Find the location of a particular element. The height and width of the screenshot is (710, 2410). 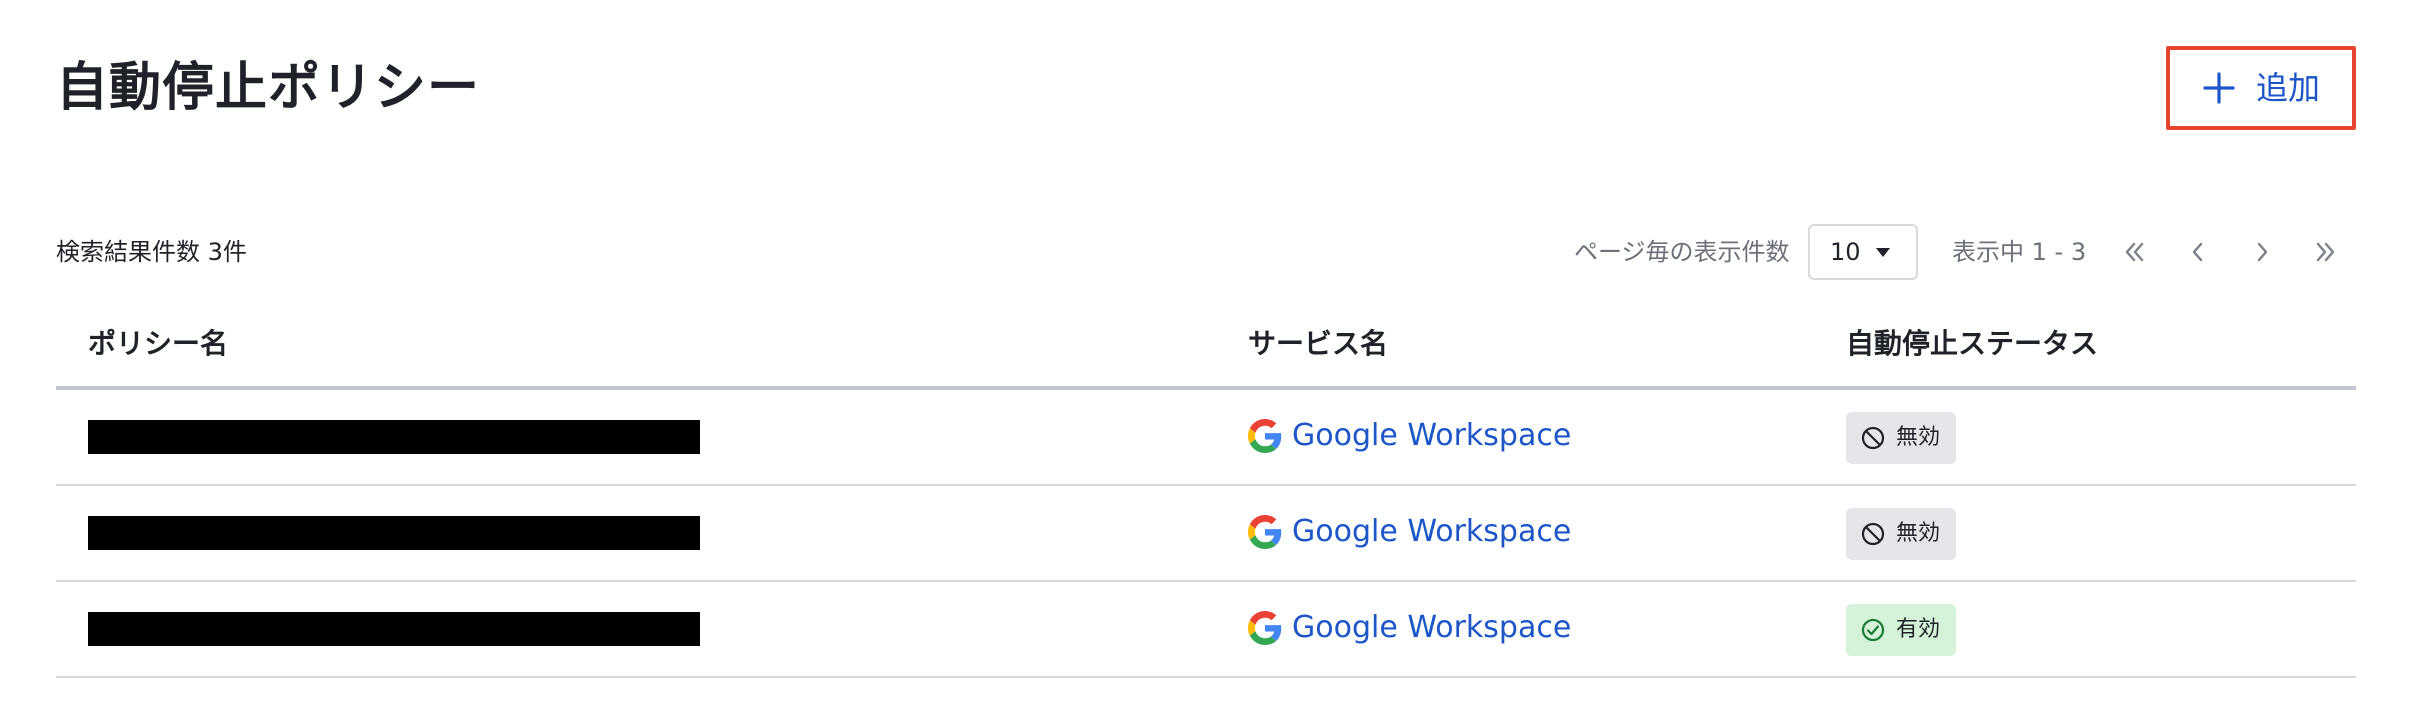

result-count: 検索結果件数 3件 is located at coordinates (151, 252).